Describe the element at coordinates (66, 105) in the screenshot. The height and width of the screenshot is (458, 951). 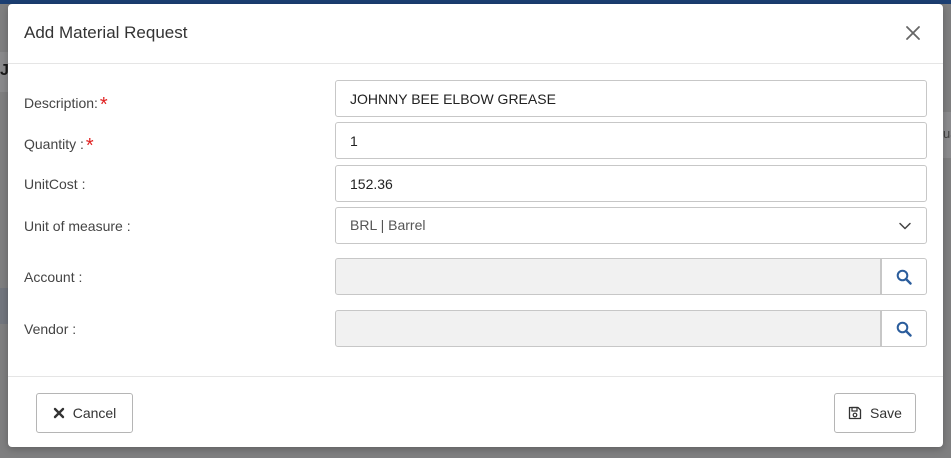
I see `description-label: Description: *` at that location.